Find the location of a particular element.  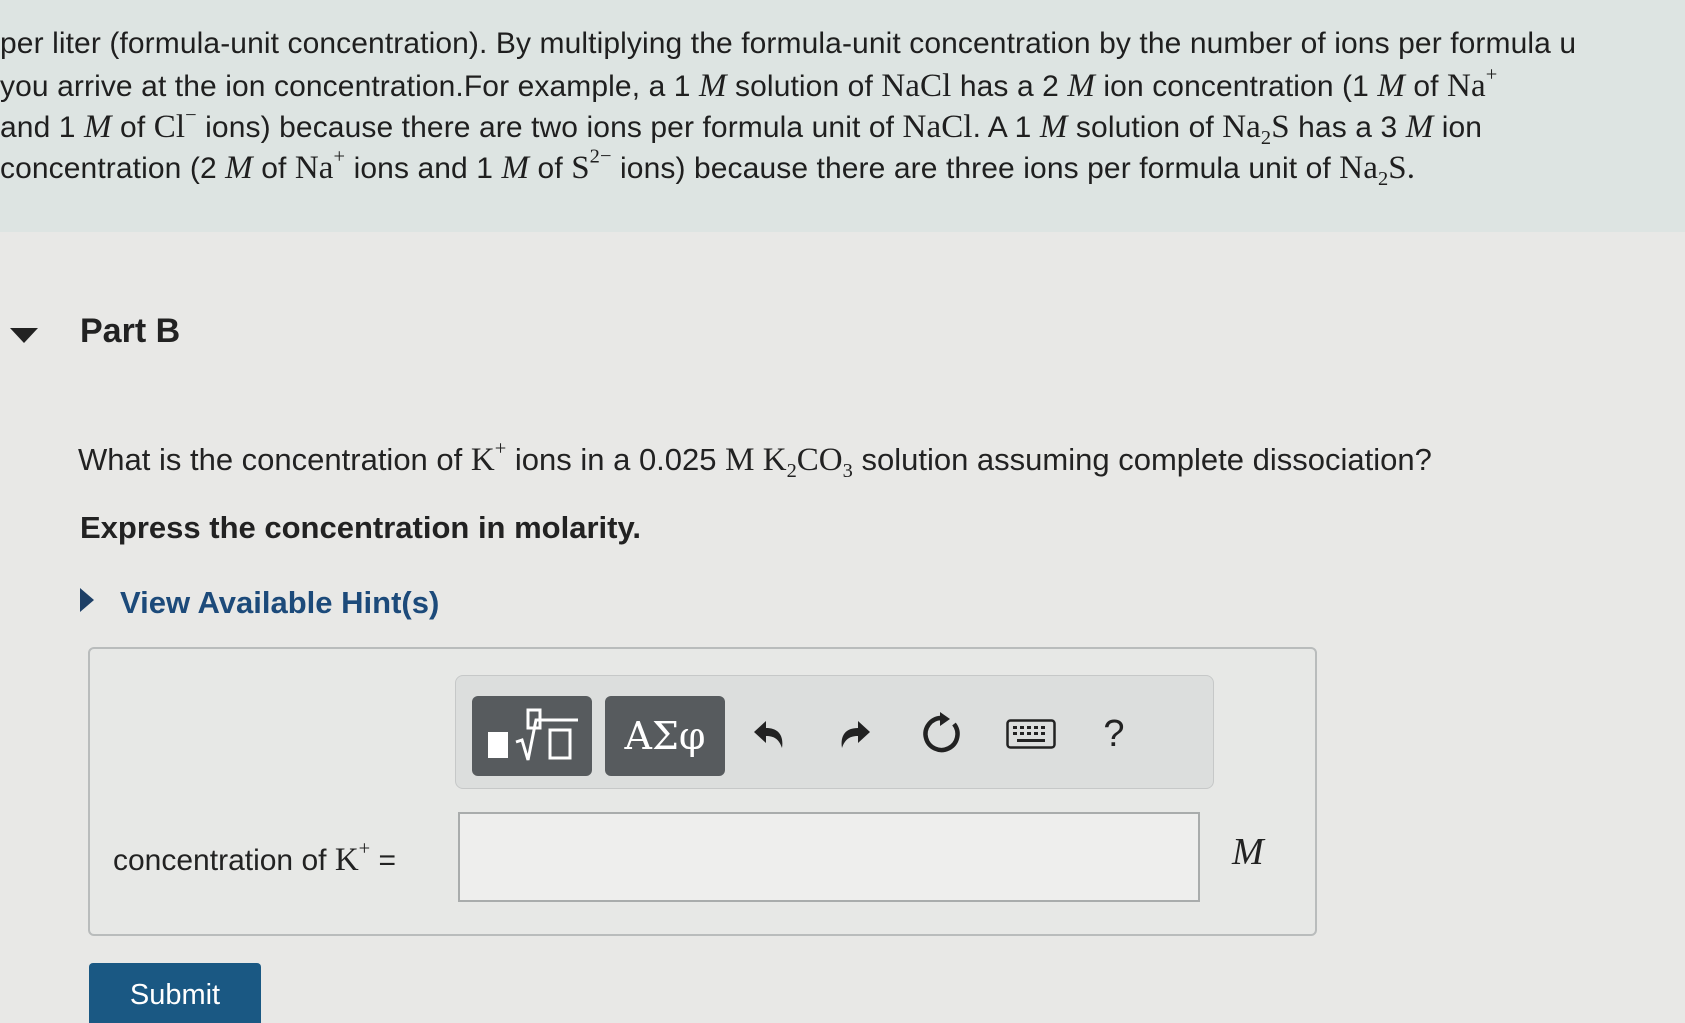

math-toolbar: ΑΣφ ? is located at coordinates (834, 732).